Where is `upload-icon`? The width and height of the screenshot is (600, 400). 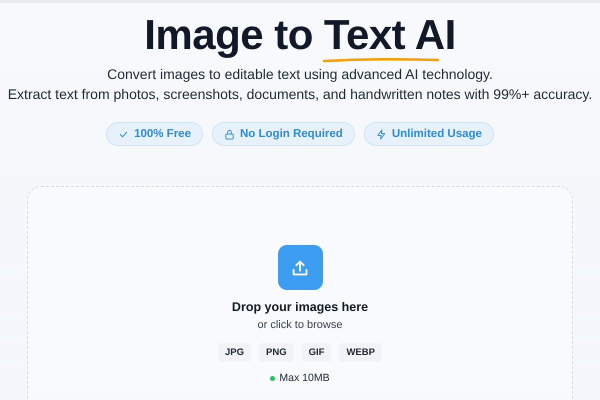 upload-icon is located at coordinates (300, 267).